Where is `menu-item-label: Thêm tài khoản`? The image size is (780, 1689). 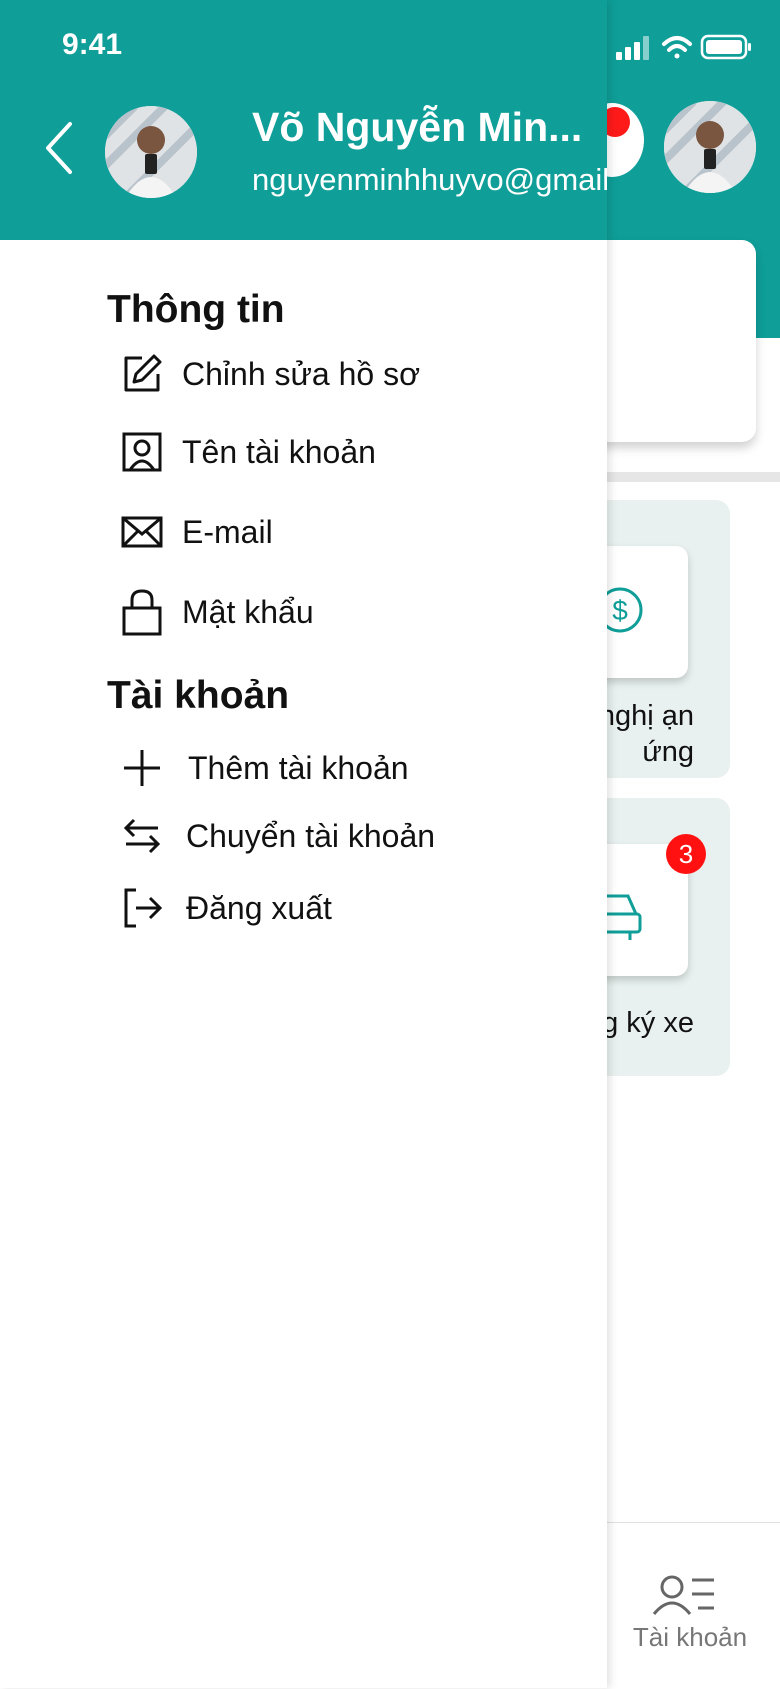 menu-item-label: Thêm tài khoản is located at coordinates (298, 767).